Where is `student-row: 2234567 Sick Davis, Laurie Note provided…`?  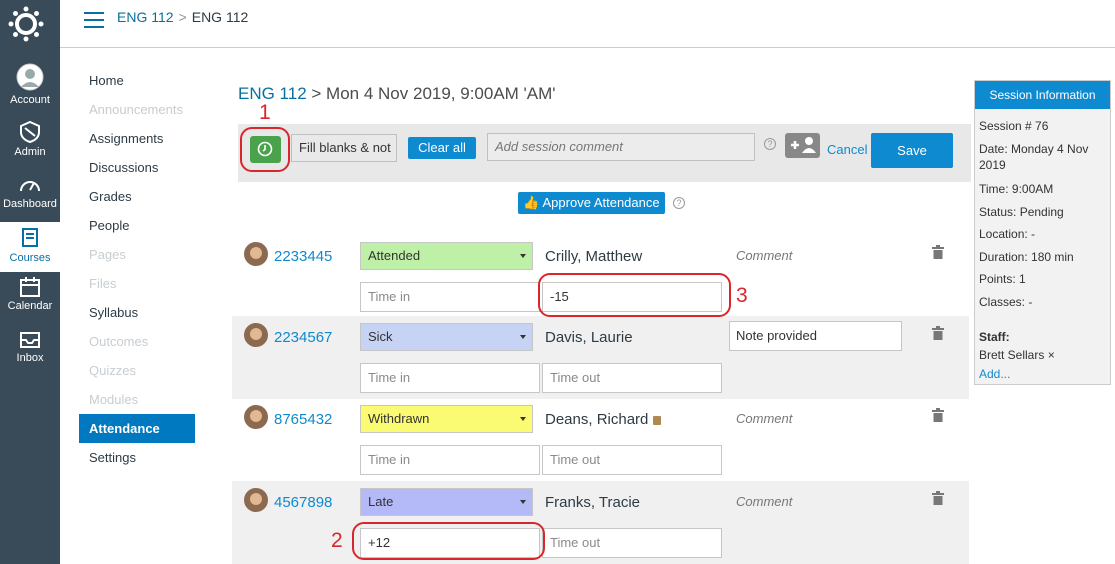 student-row: 2234567 Sick Davis, Laurie Note provided… is located at coordinates (600, 357).